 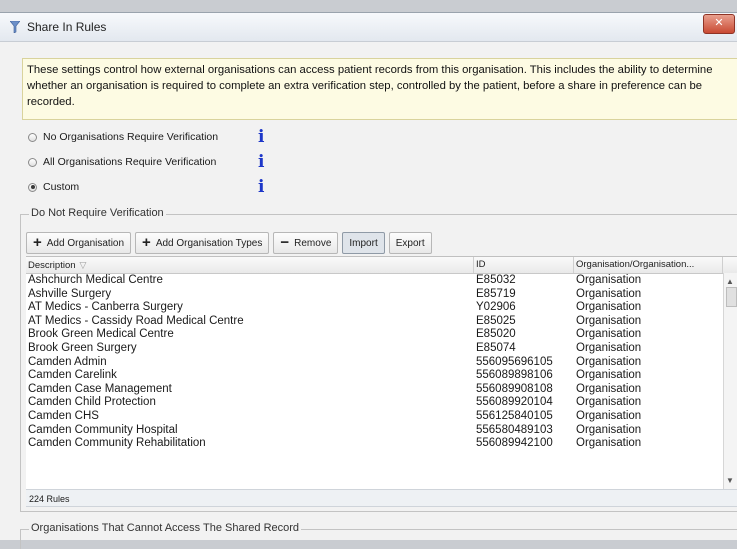 What do you see at coordinates (70, 293) in the screenshot?
I see `cell-description: Ashville Surgery` at bounding box center [70, 293].